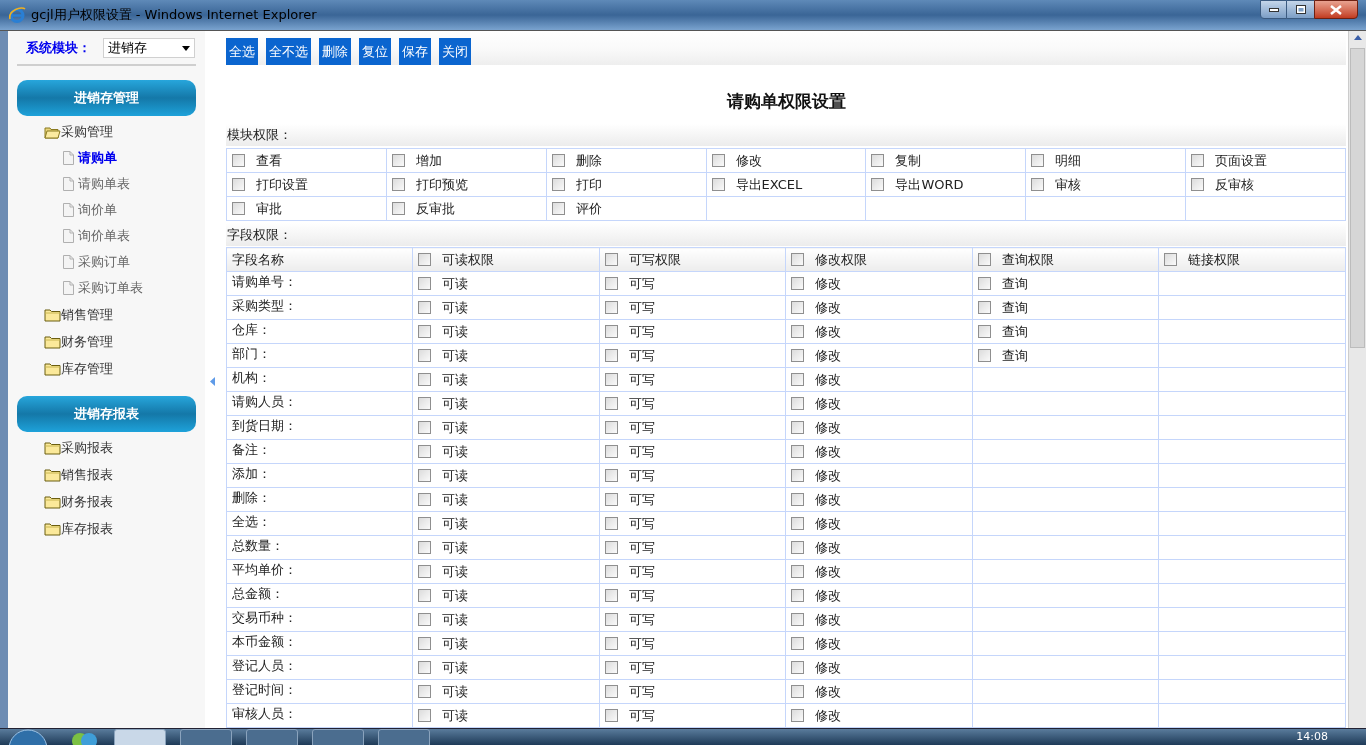  What do you see at coordinates (106, 341) in the screenshot?
I see `tree-folder: 财务管理` at bounding box center [106, 341].